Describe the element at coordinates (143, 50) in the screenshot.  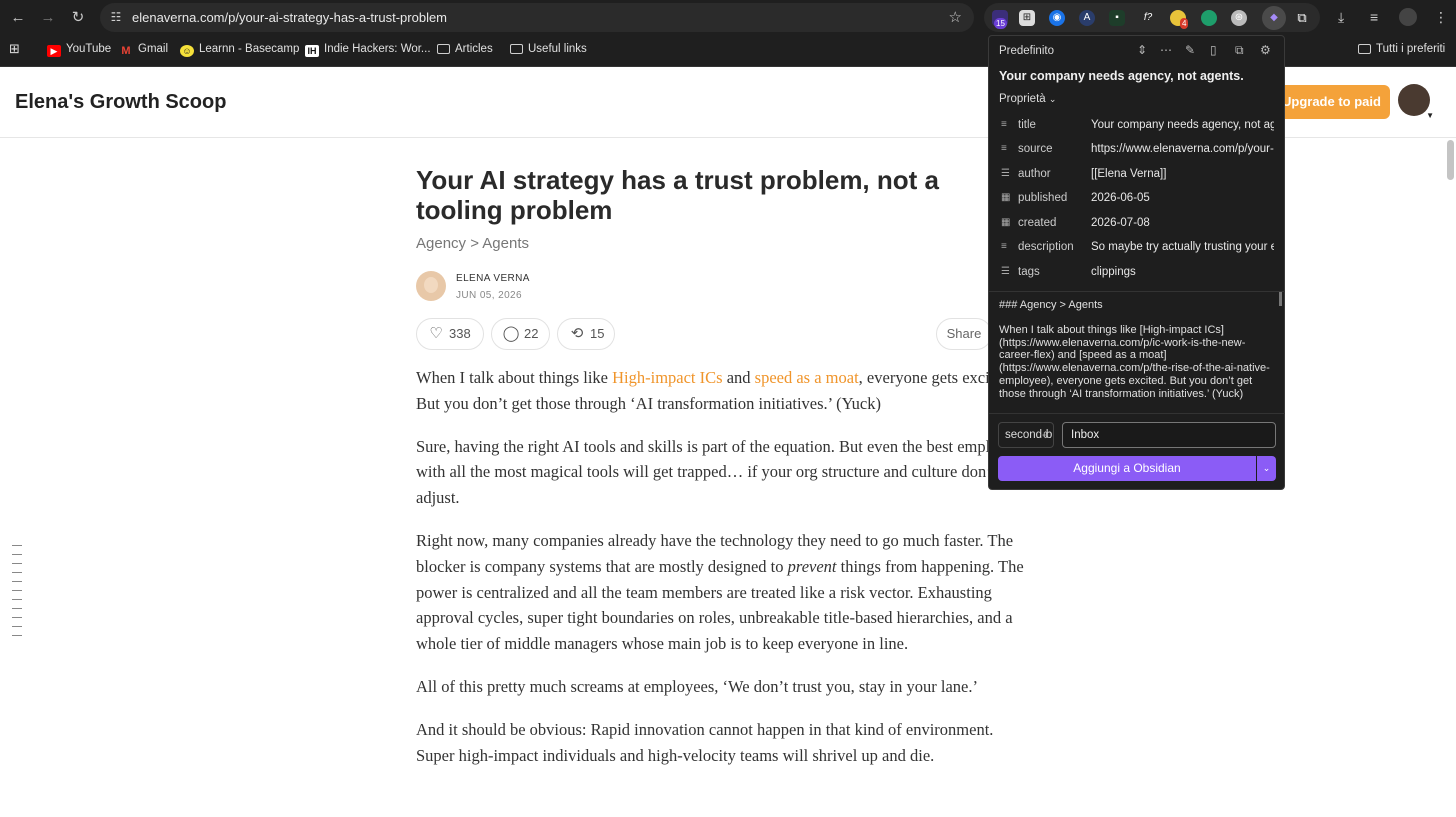
I see `bookmark-gmail: M Gmail` at that location.